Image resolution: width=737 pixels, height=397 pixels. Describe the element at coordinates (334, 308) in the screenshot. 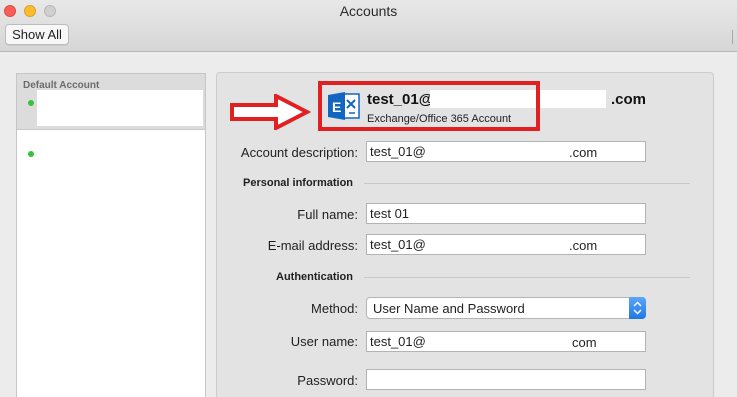

I see `method-label: Method:` at that location.